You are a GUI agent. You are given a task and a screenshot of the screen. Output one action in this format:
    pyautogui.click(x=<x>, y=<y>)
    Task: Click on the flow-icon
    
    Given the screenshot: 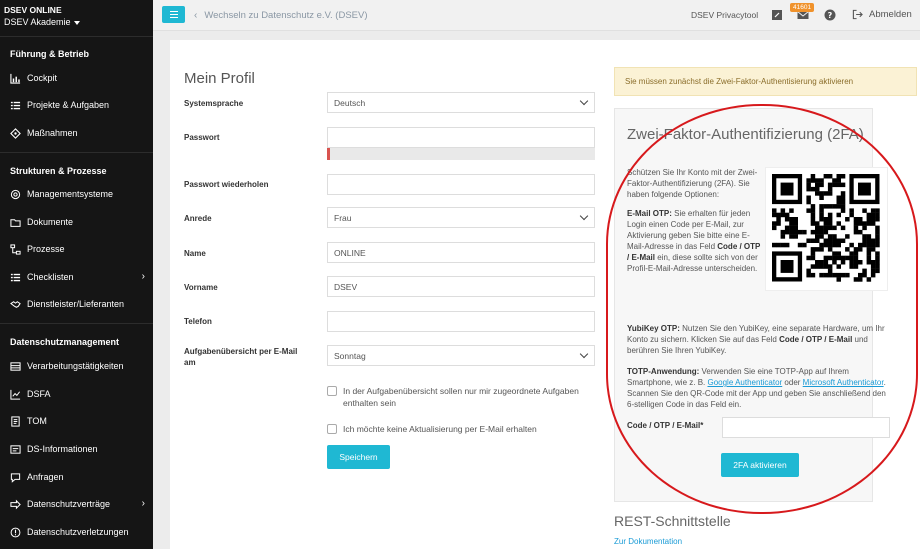 What is the action you would take?
    pyautogui.click(x=15, y=249)
    